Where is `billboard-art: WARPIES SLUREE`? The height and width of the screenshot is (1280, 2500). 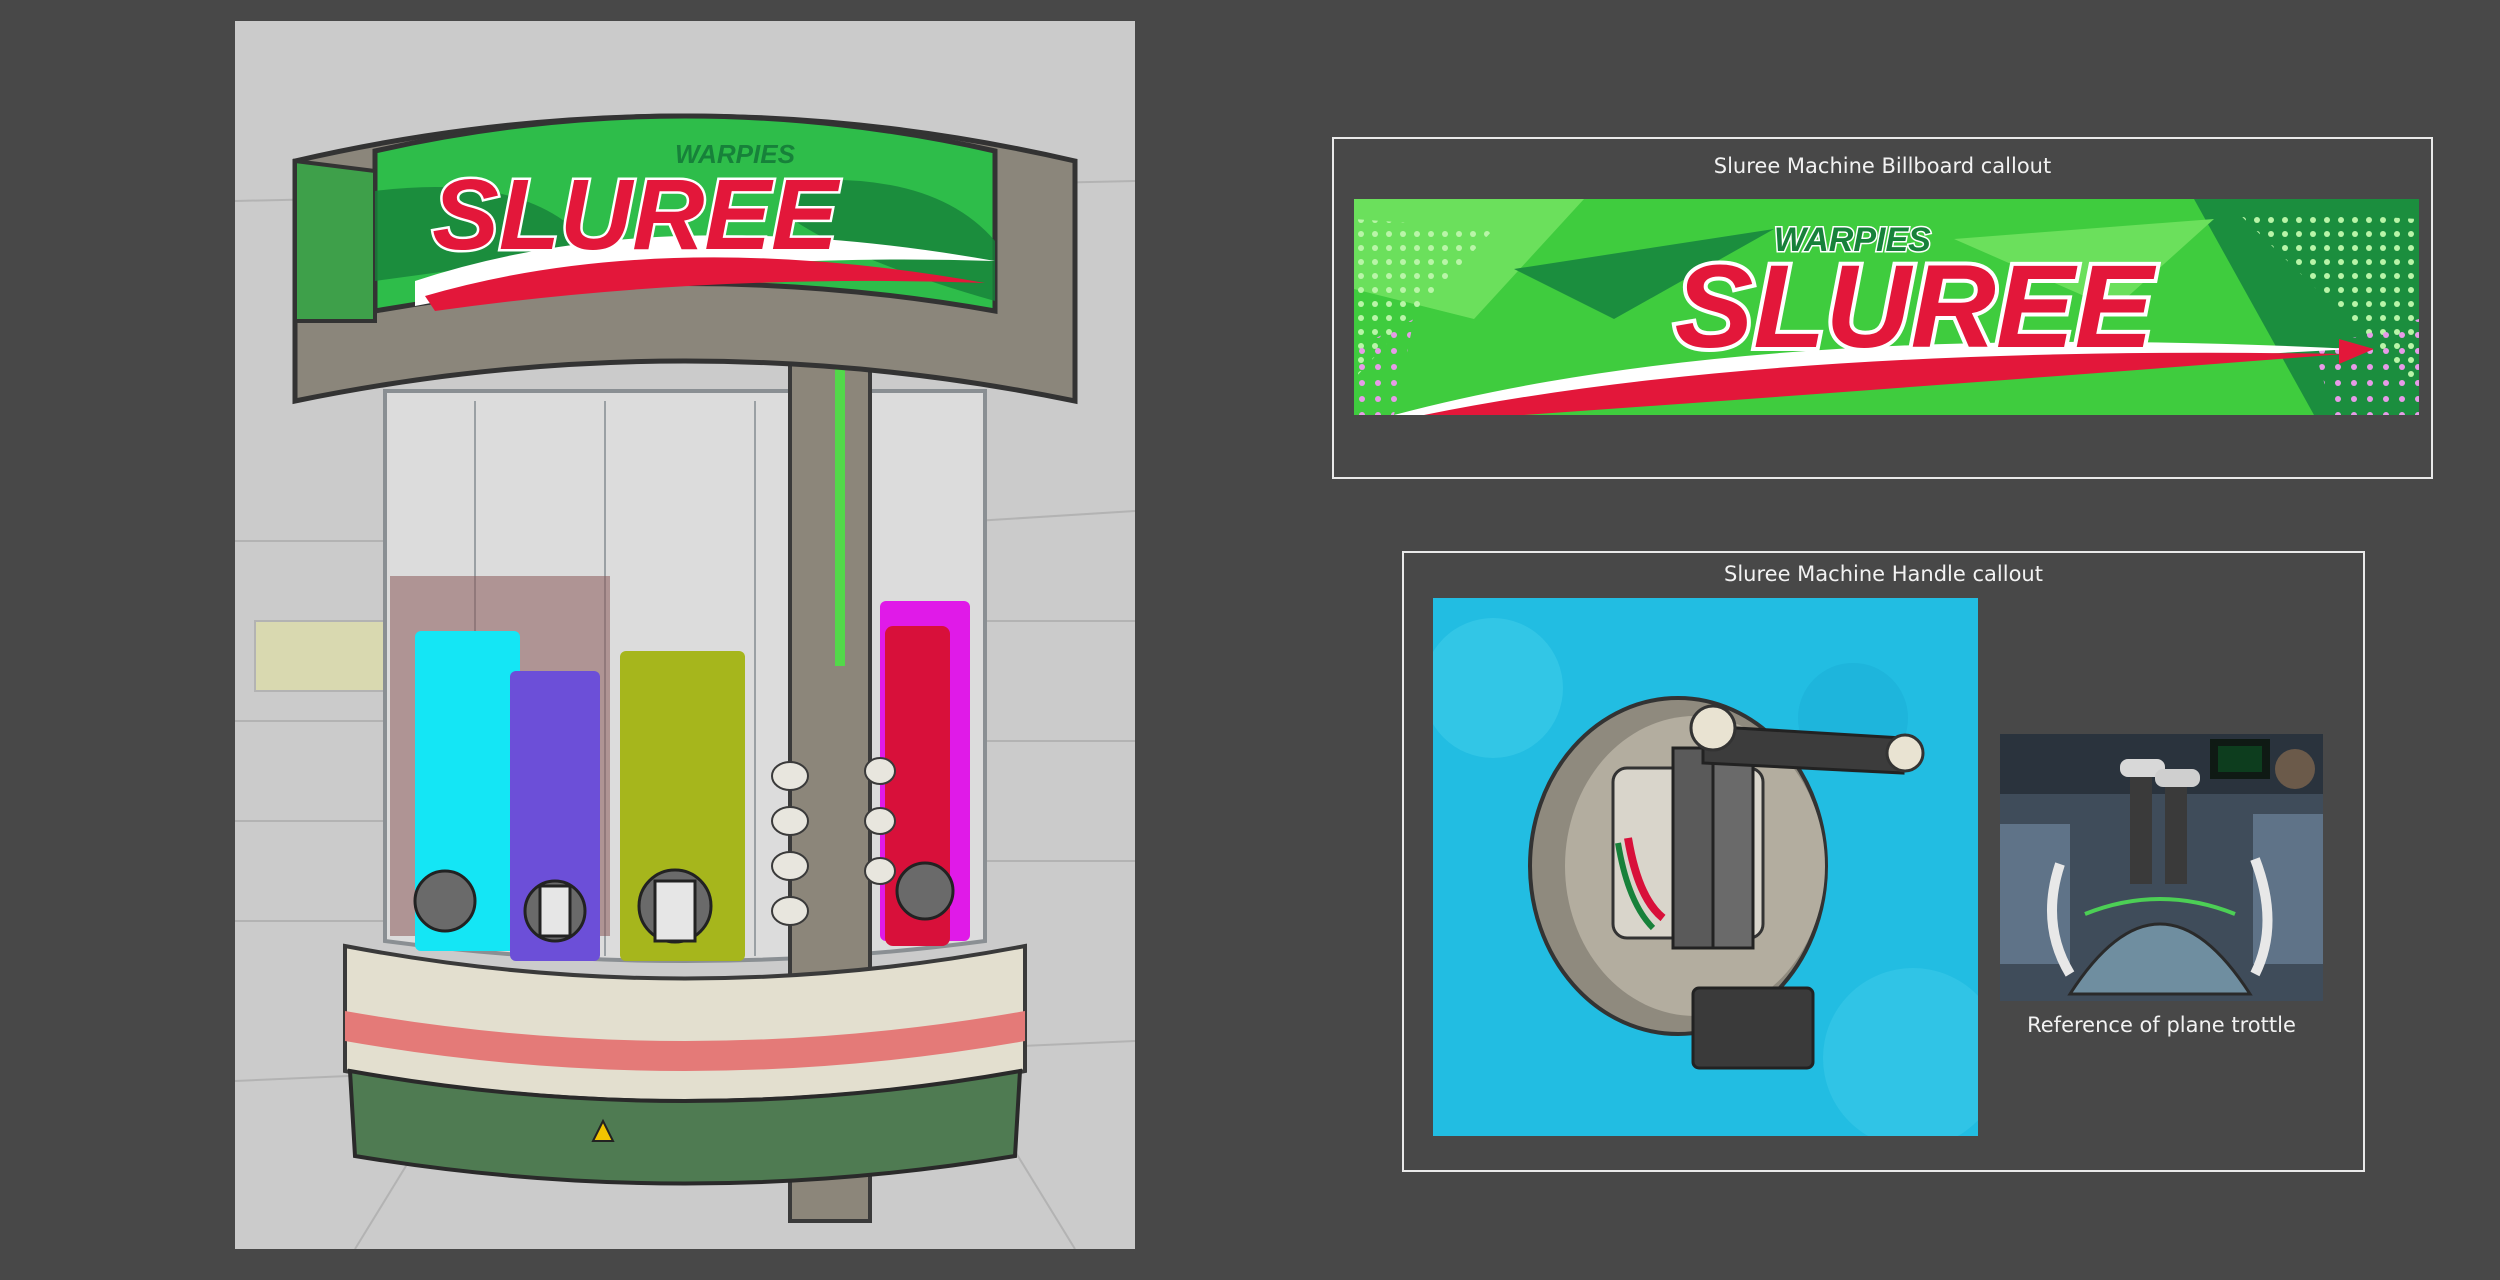 billboard-art: WARPIES SLUREE is located at coordinates (1886, 307).